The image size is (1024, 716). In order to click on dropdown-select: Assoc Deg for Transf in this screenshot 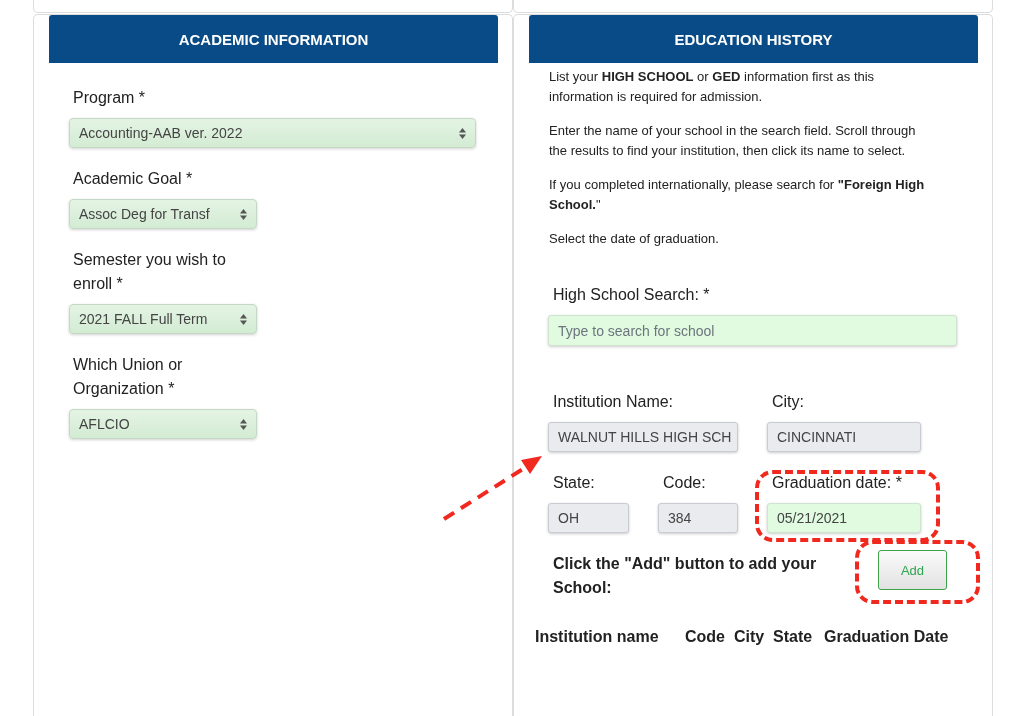, I will do `click(163, 214)`.